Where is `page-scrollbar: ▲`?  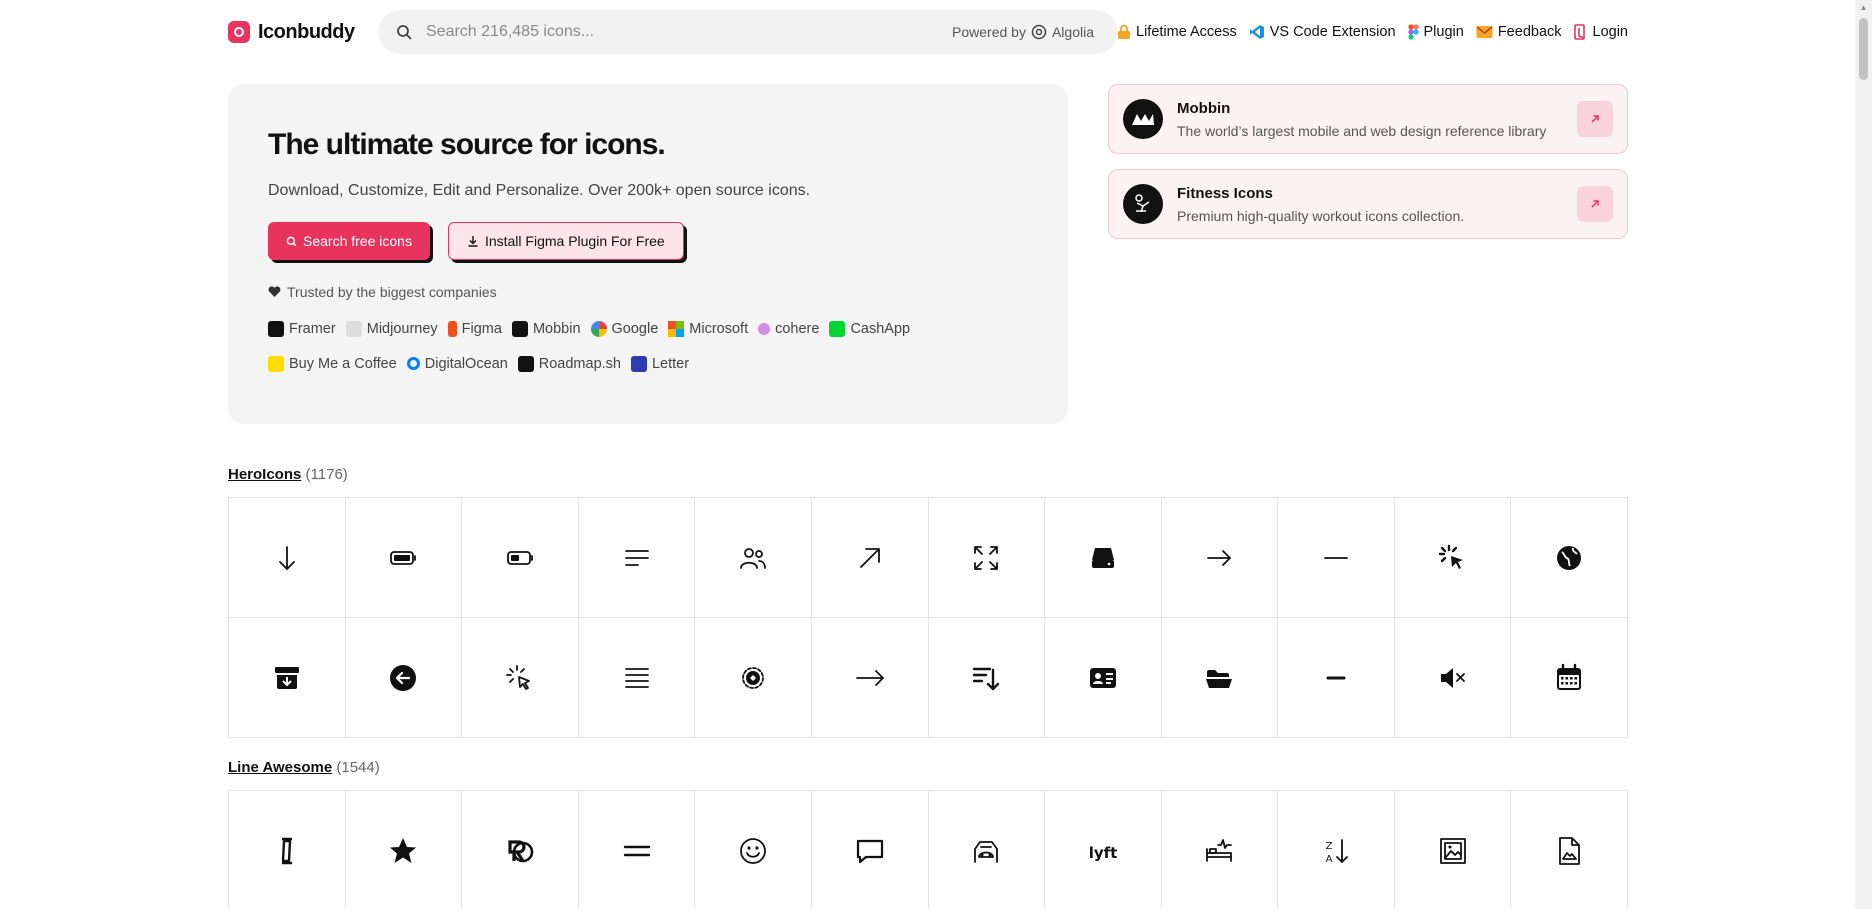
page-scrollbar: ▲ is located at coordinates (1863, 454).